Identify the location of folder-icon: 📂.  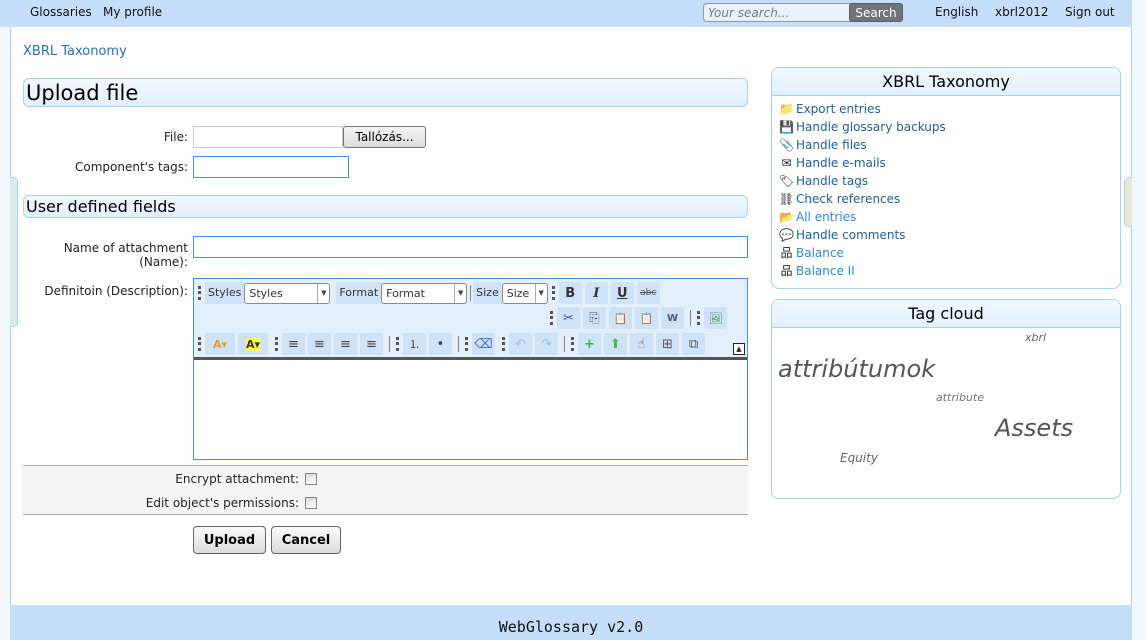
(786, 217).